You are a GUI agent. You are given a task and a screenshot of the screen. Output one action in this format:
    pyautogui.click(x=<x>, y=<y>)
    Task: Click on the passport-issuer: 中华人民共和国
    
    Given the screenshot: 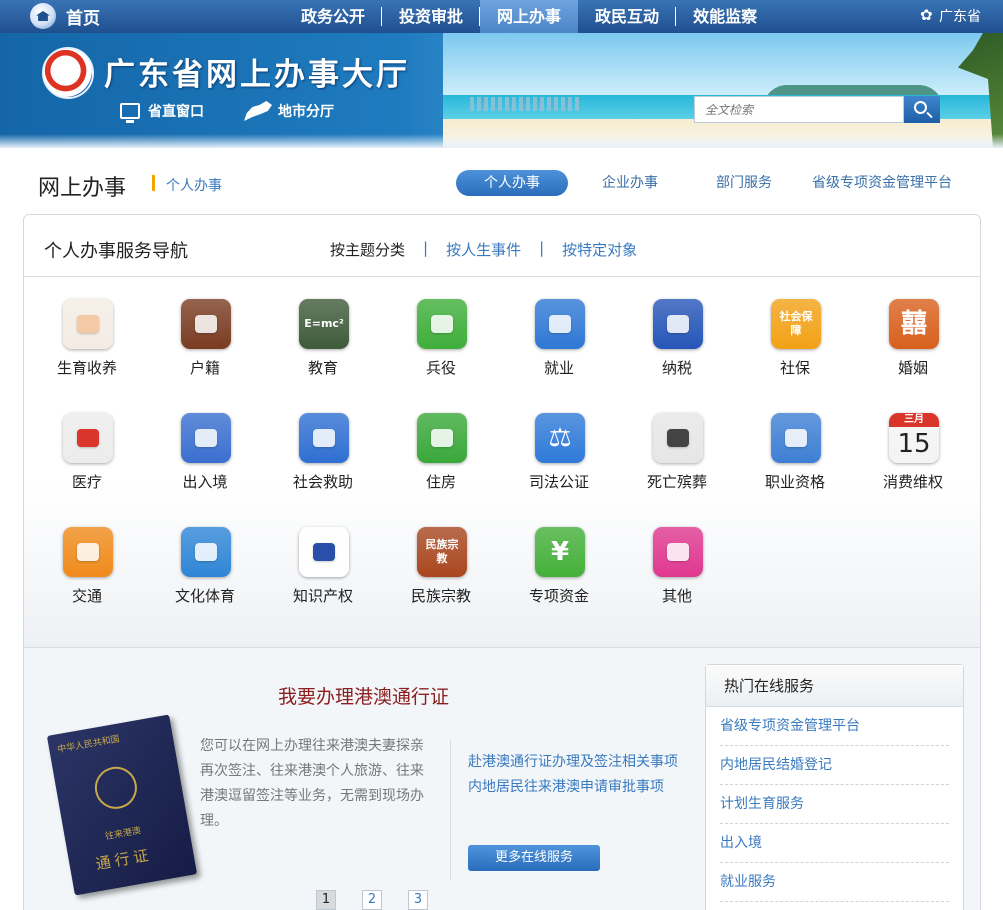 What is the action you would take?
    pyautogui.click(x=88, y=745)
    